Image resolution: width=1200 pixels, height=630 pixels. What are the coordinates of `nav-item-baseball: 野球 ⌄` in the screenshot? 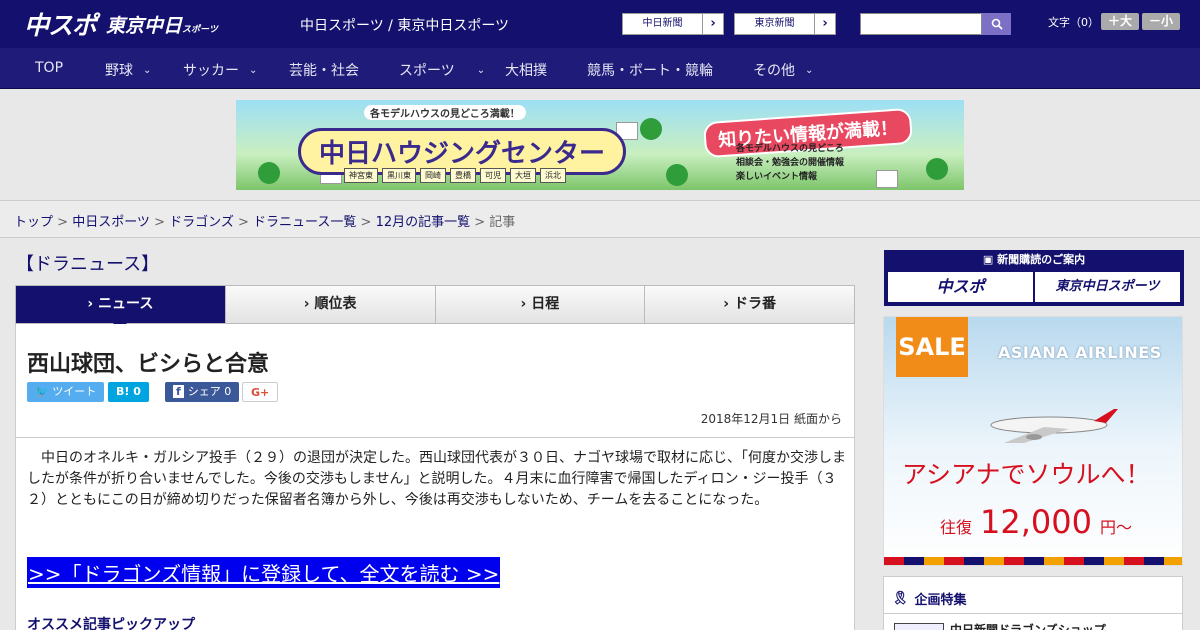 It's located at (128, 70).